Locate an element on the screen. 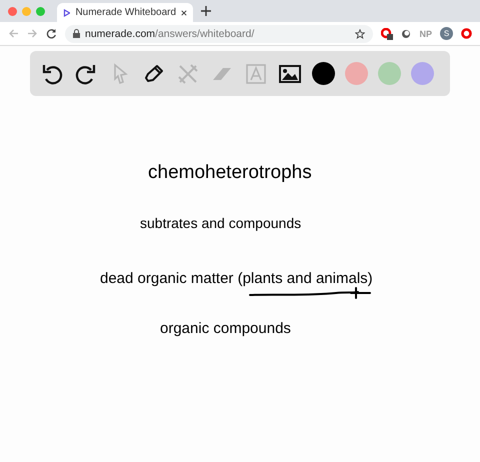 The image size is (480, 462). tab-title: Numerade Whiteboard is located at coordinates (125, 12).